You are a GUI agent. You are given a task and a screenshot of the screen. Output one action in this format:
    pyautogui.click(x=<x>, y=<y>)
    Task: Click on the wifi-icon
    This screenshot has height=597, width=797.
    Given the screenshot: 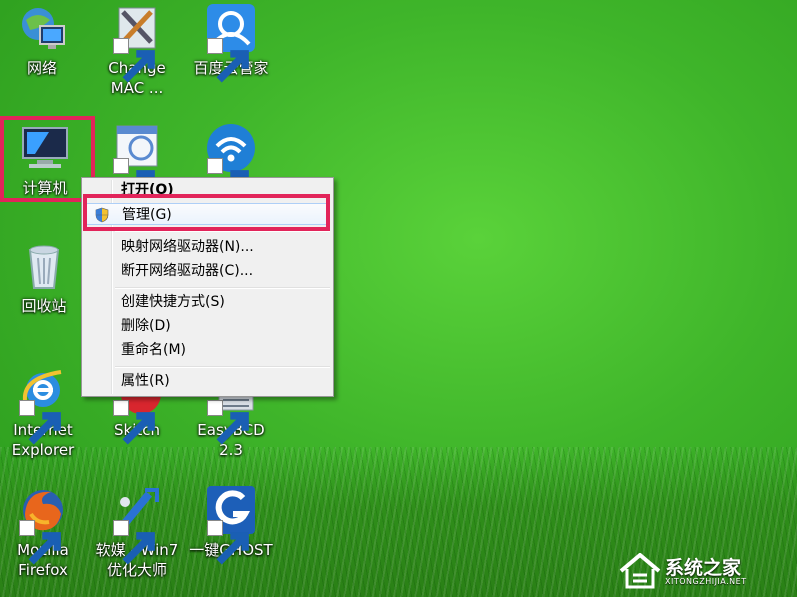 What is the action you would take?
    pyautogui.click(x=231, y=162)
    